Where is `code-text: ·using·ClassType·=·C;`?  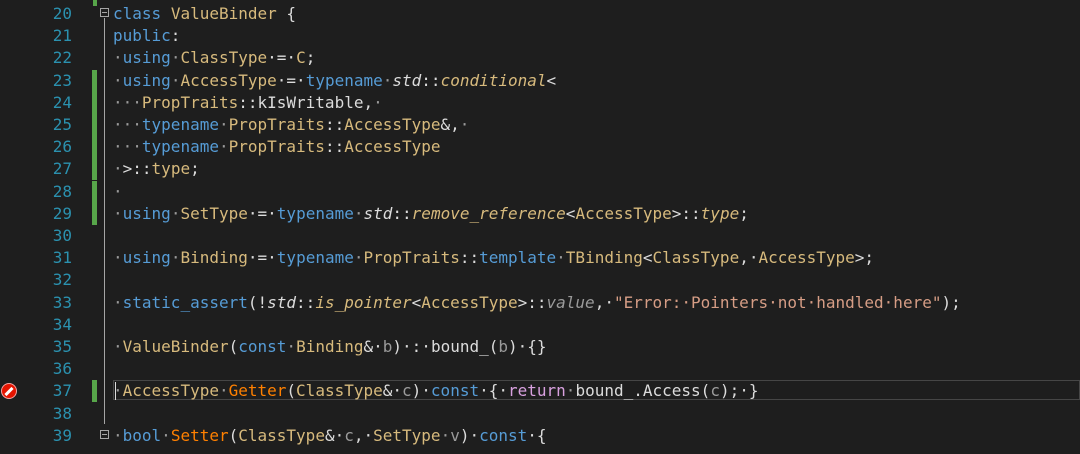 code-text: ·using·ClassType·=·C; is located at coordinates (214, 58).